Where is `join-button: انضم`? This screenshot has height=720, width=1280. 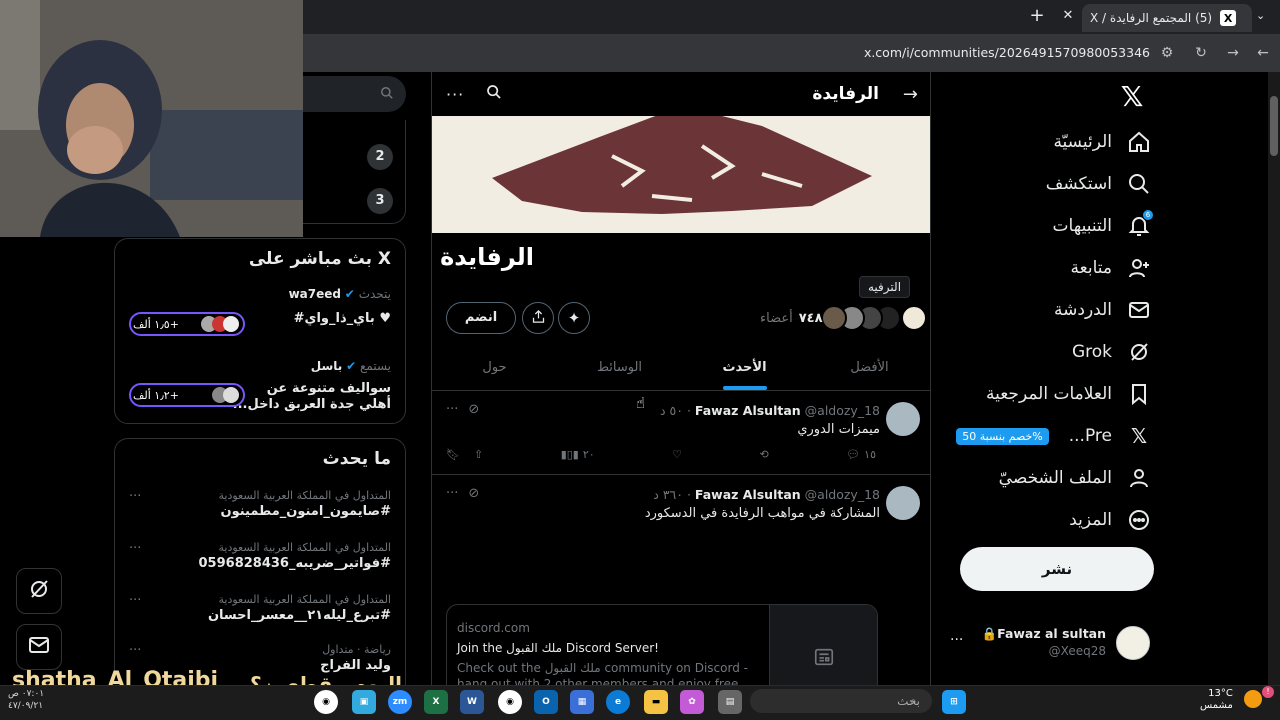
join-button: انضم is located at coordinates (481, 318).